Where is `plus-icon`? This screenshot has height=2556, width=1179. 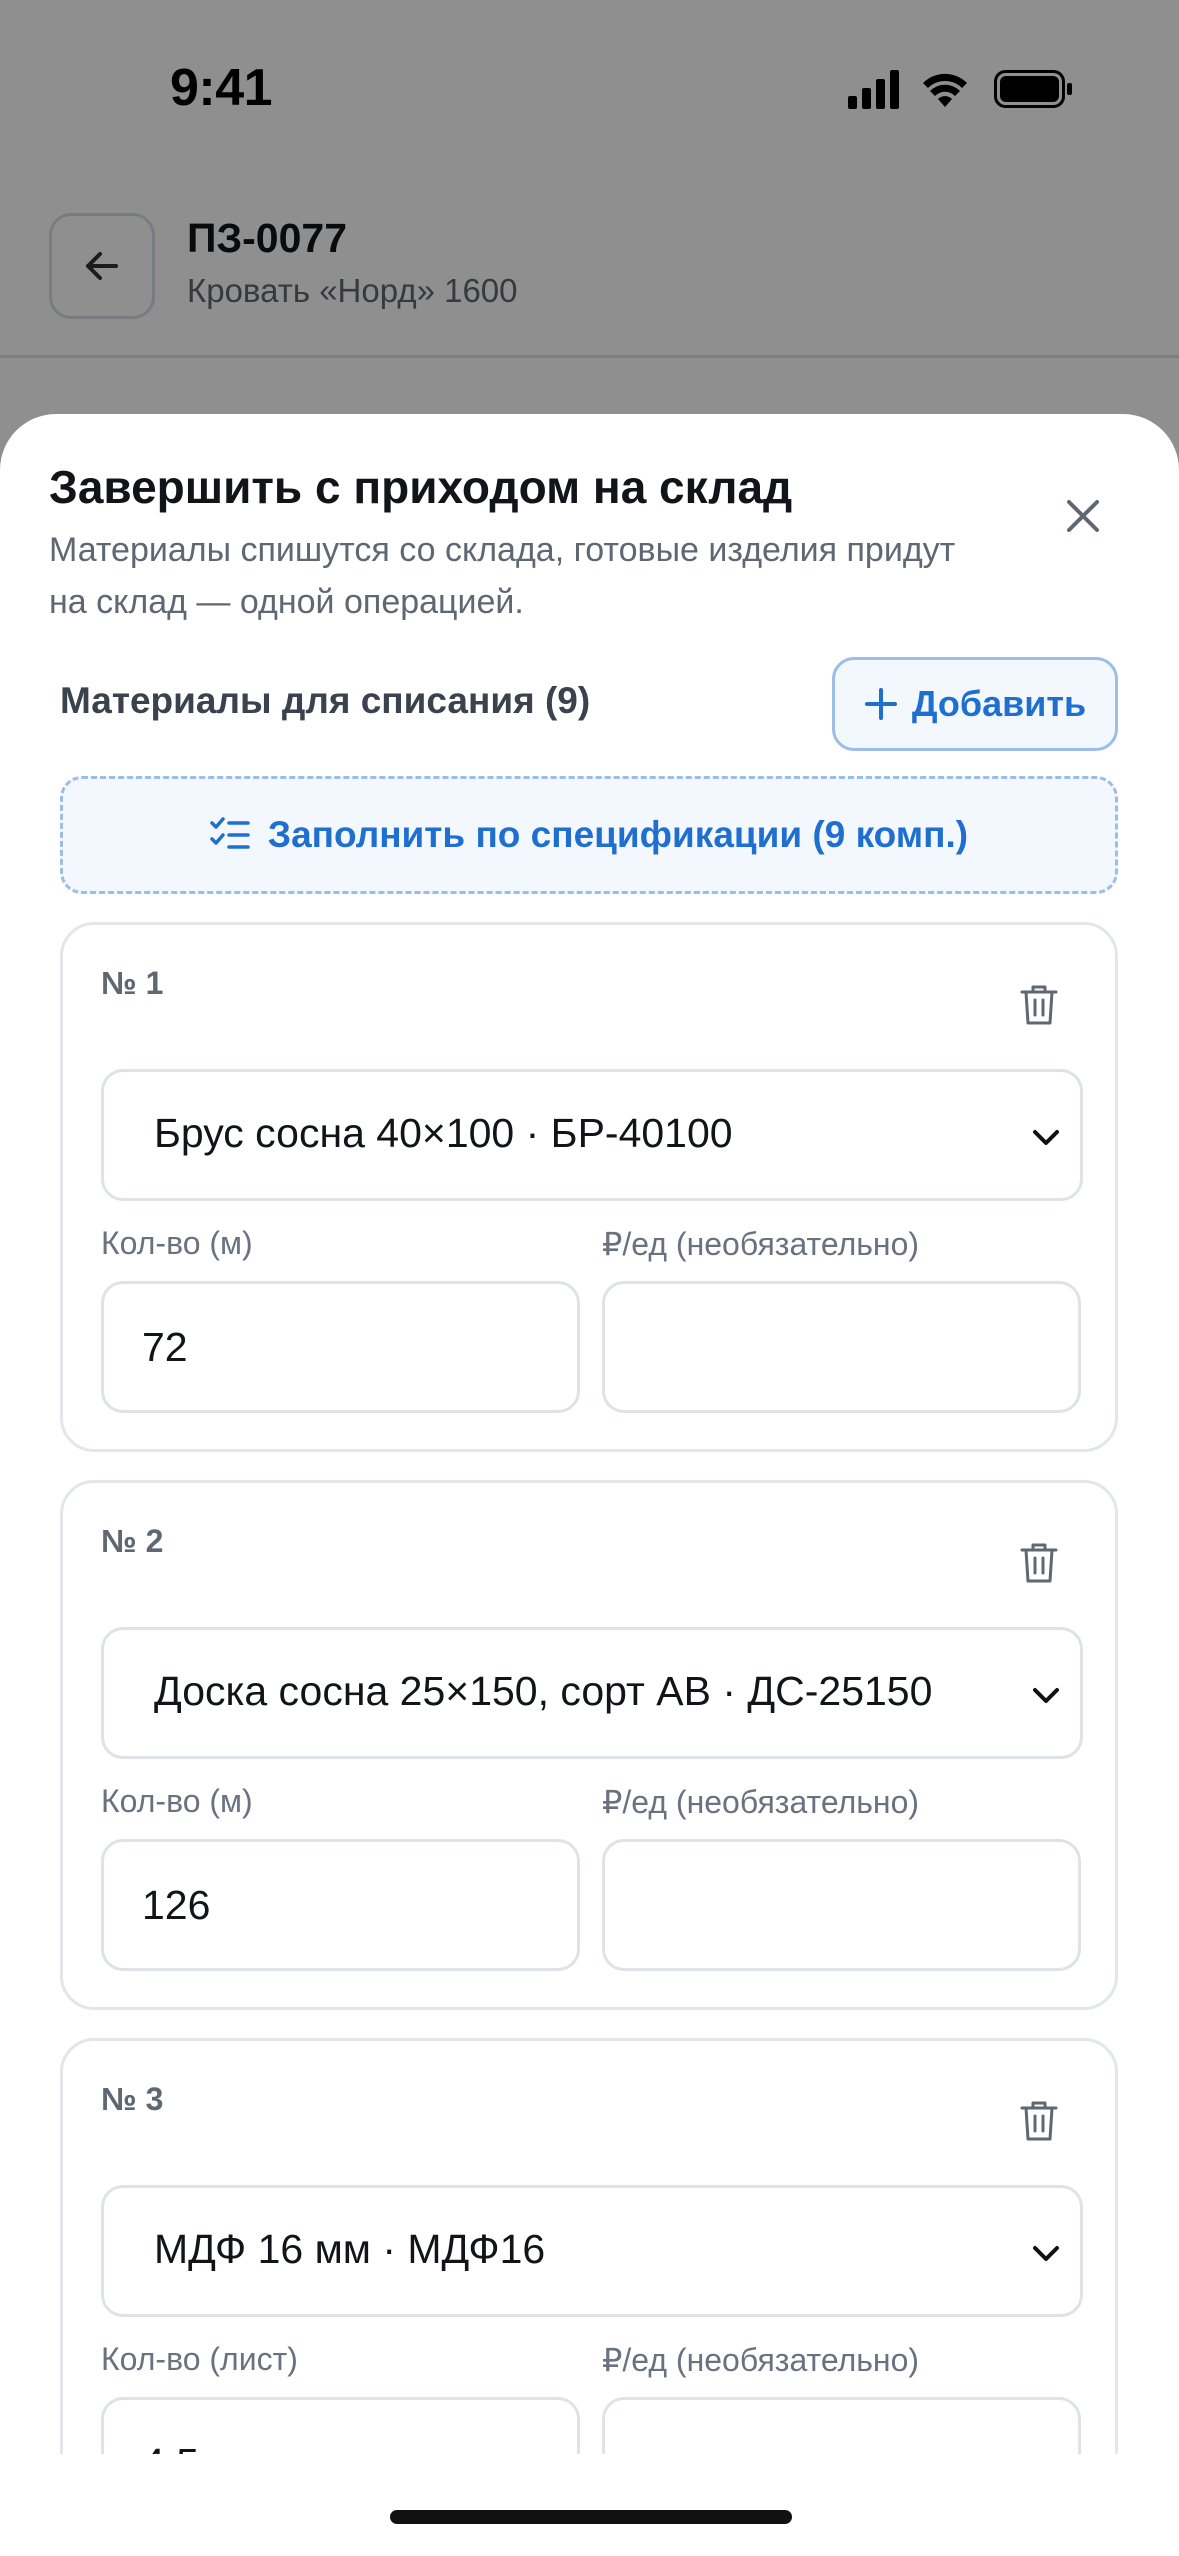
plus-icon is located at coordinates (880, 704).